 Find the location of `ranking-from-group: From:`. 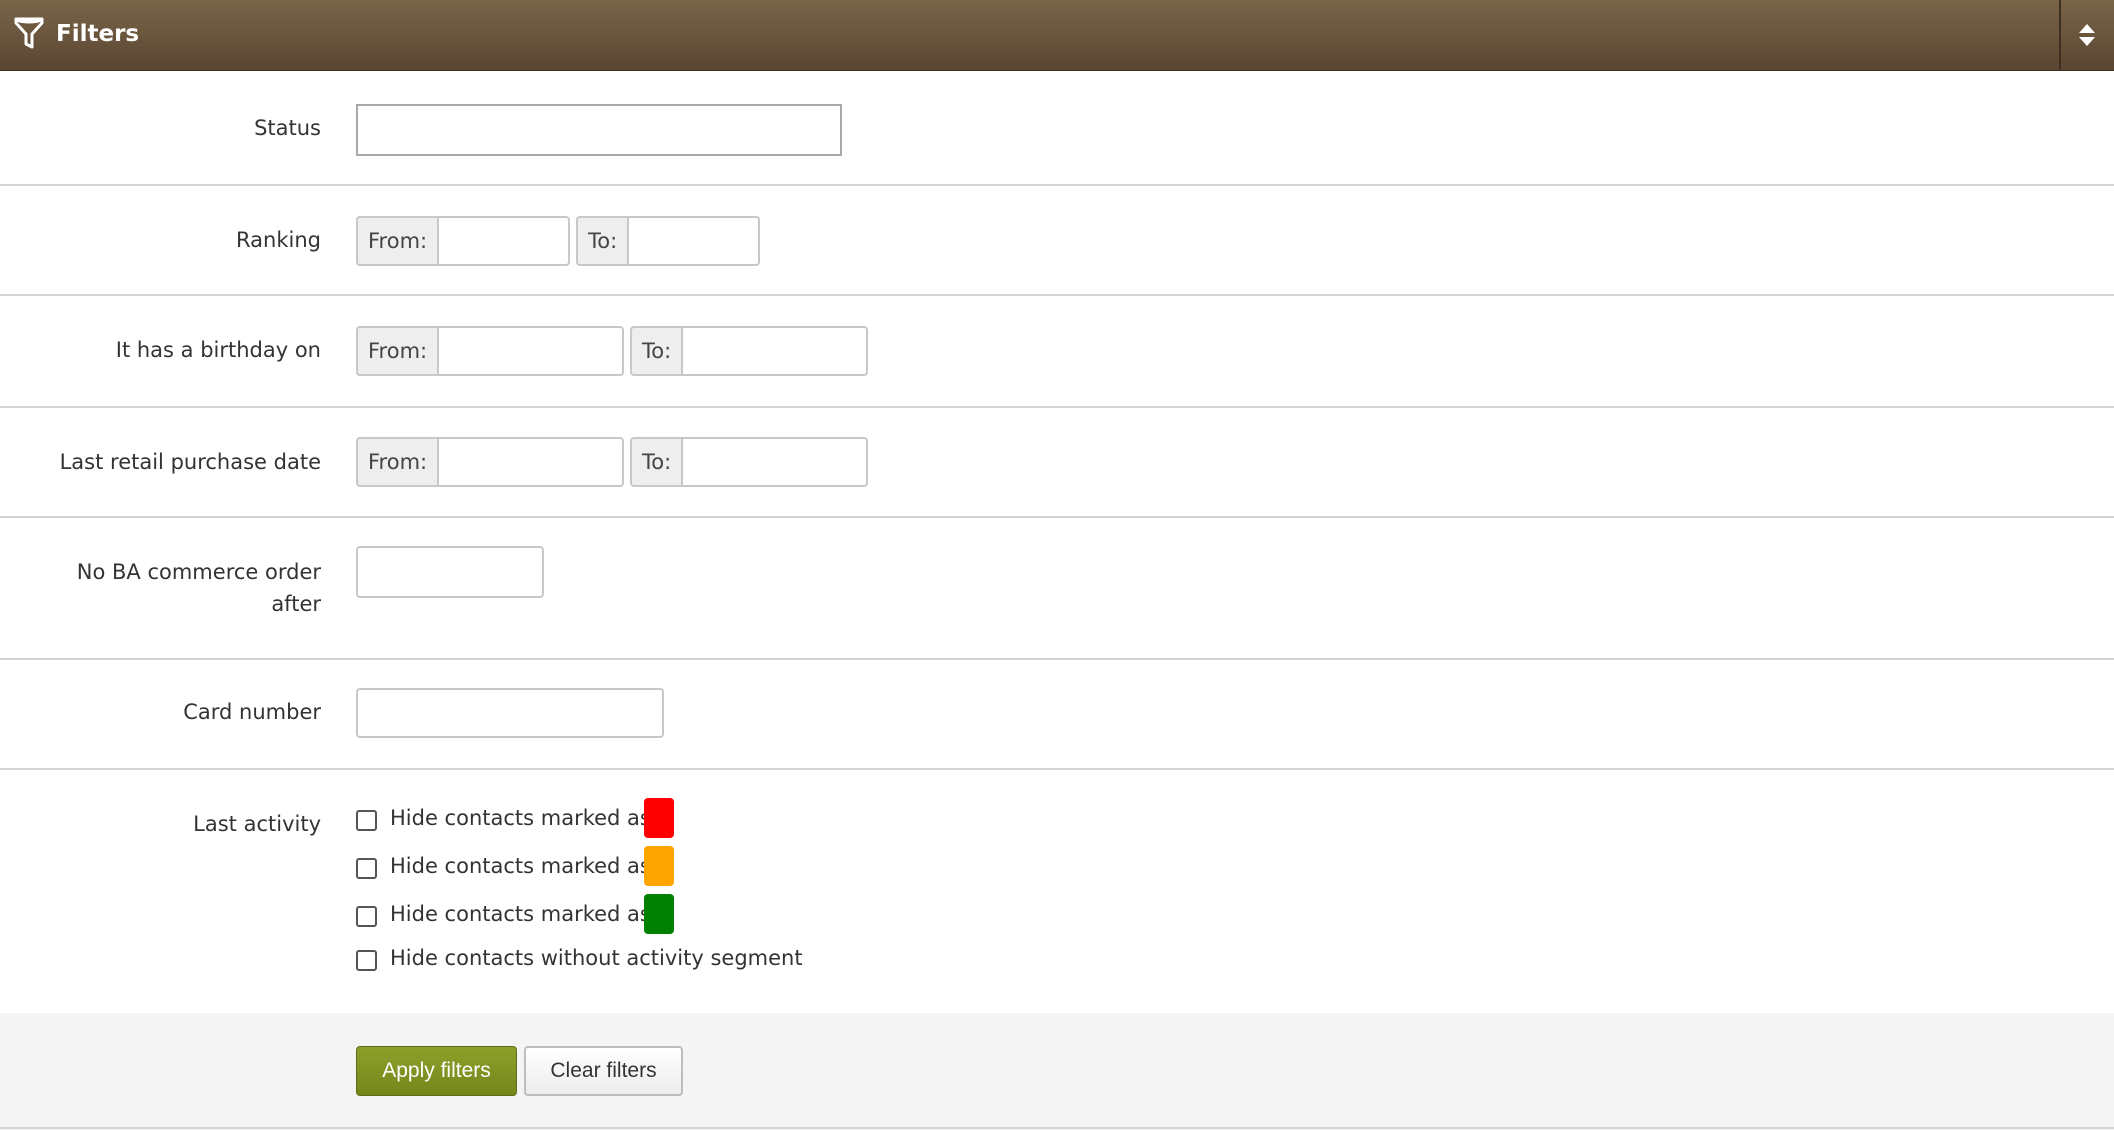

ranking-from-group: From: is located at coordinates (463, 241).